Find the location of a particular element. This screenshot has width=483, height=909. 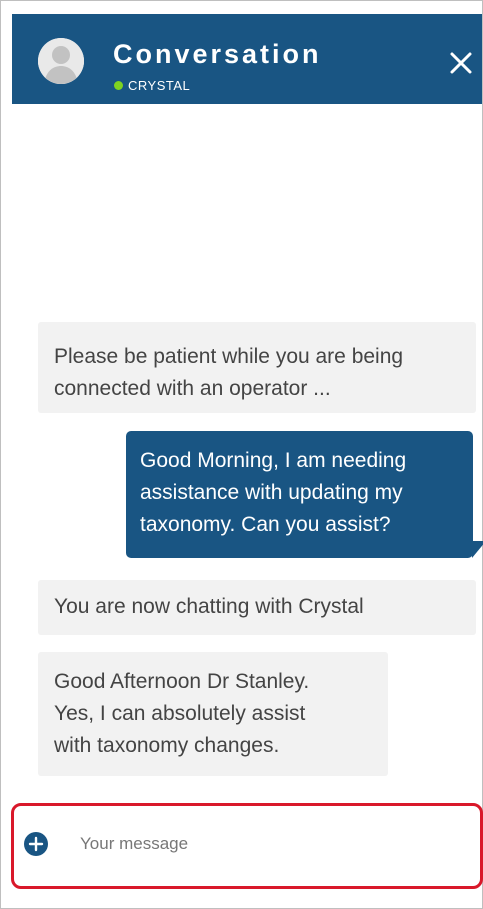

plus-circle-icon is located at coordinates (36, 844).